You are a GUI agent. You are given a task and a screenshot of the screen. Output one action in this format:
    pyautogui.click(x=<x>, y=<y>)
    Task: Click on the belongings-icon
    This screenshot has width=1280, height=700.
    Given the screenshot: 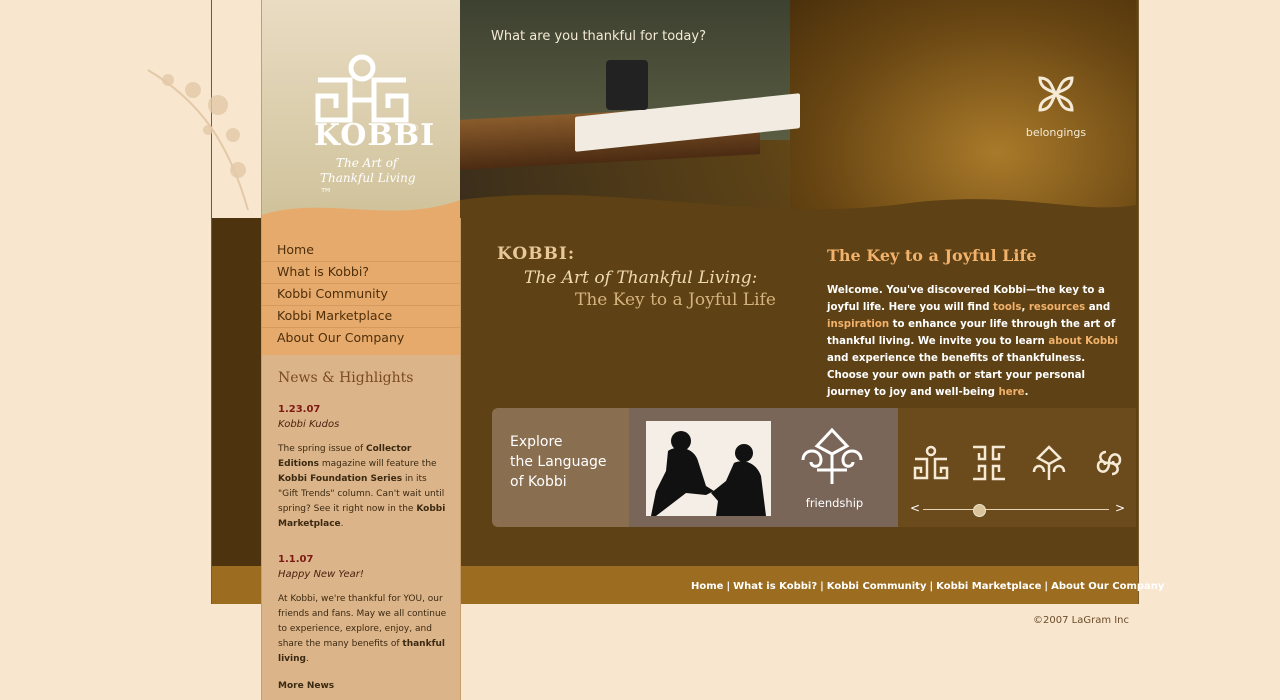 What is the action you would take?
    pyautogui.click(x=1056, y=94)
    